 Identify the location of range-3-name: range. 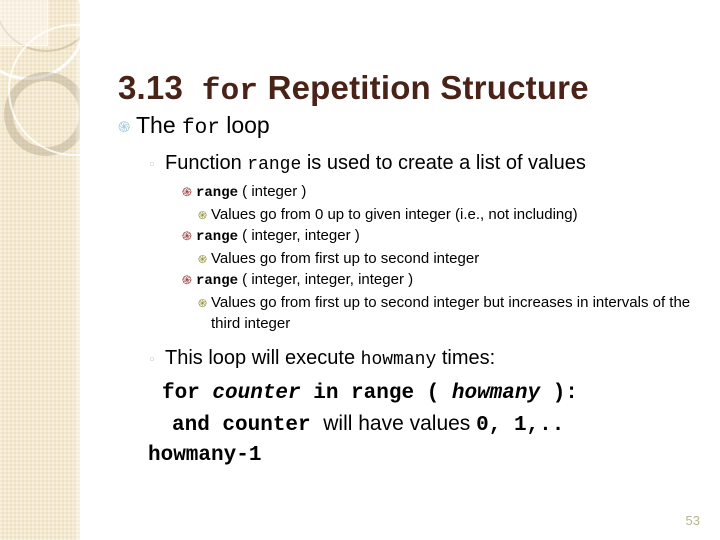
(217, 281).